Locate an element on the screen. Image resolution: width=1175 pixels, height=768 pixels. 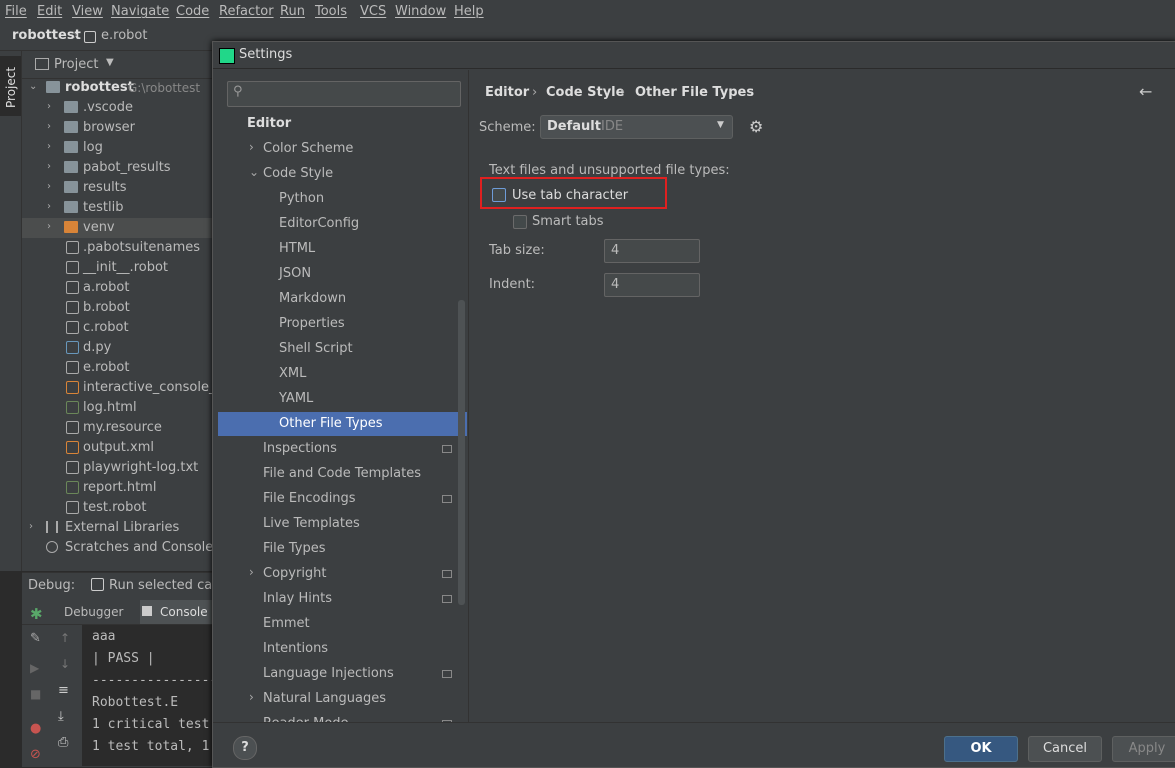
nav-item: File Encodings is located at coordinates (342, 499).